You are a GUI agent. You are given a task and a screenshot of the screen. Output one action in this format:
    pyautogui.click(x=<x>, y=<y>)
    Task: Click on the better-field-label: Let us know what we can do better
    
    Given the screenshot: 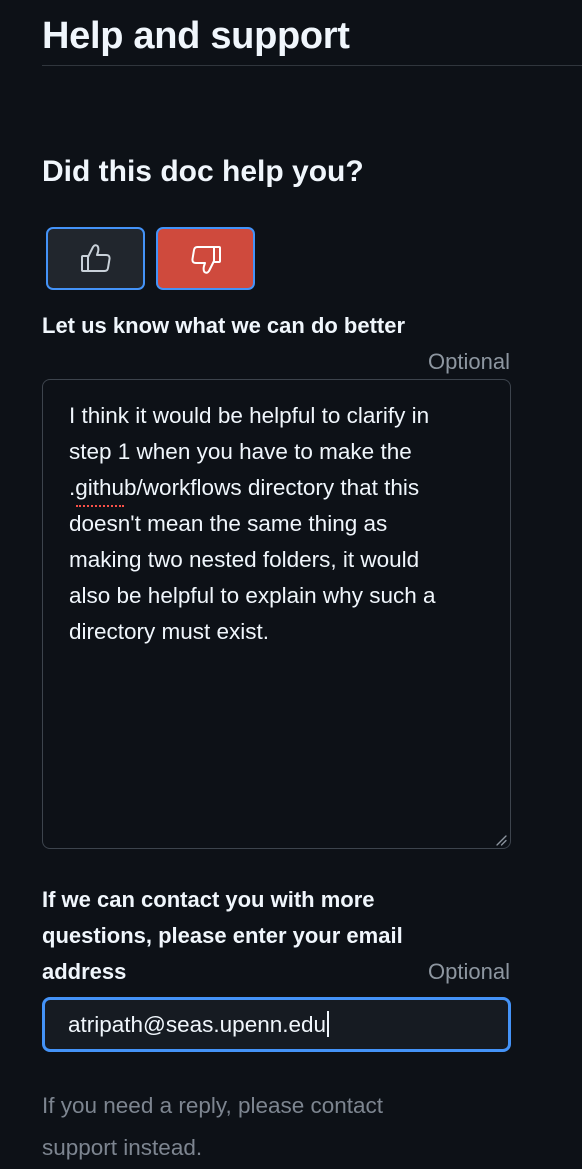 What is the action you would take?
    pyautogui.click(x=224, y=325)
    